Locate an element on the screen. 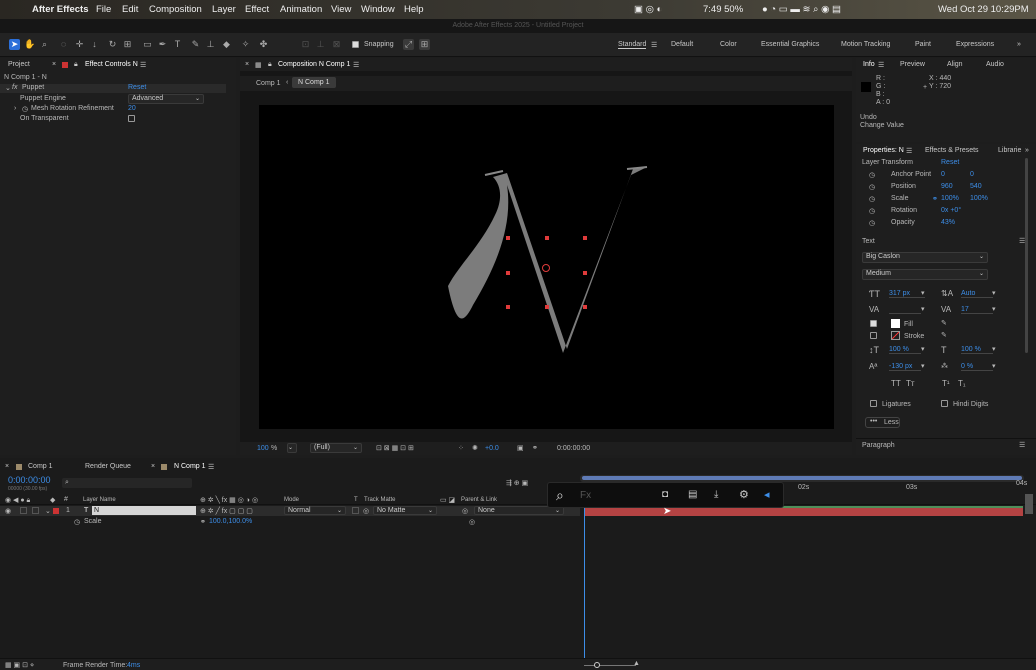  stroke-checkbox is located at coordinates (873, 335).